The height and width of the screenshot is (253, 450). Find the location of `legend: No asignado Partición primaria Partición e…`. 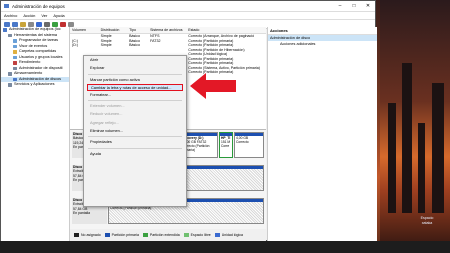

legend: No asignado Partición primaria Partición e… is located at coordinates (168, 235).